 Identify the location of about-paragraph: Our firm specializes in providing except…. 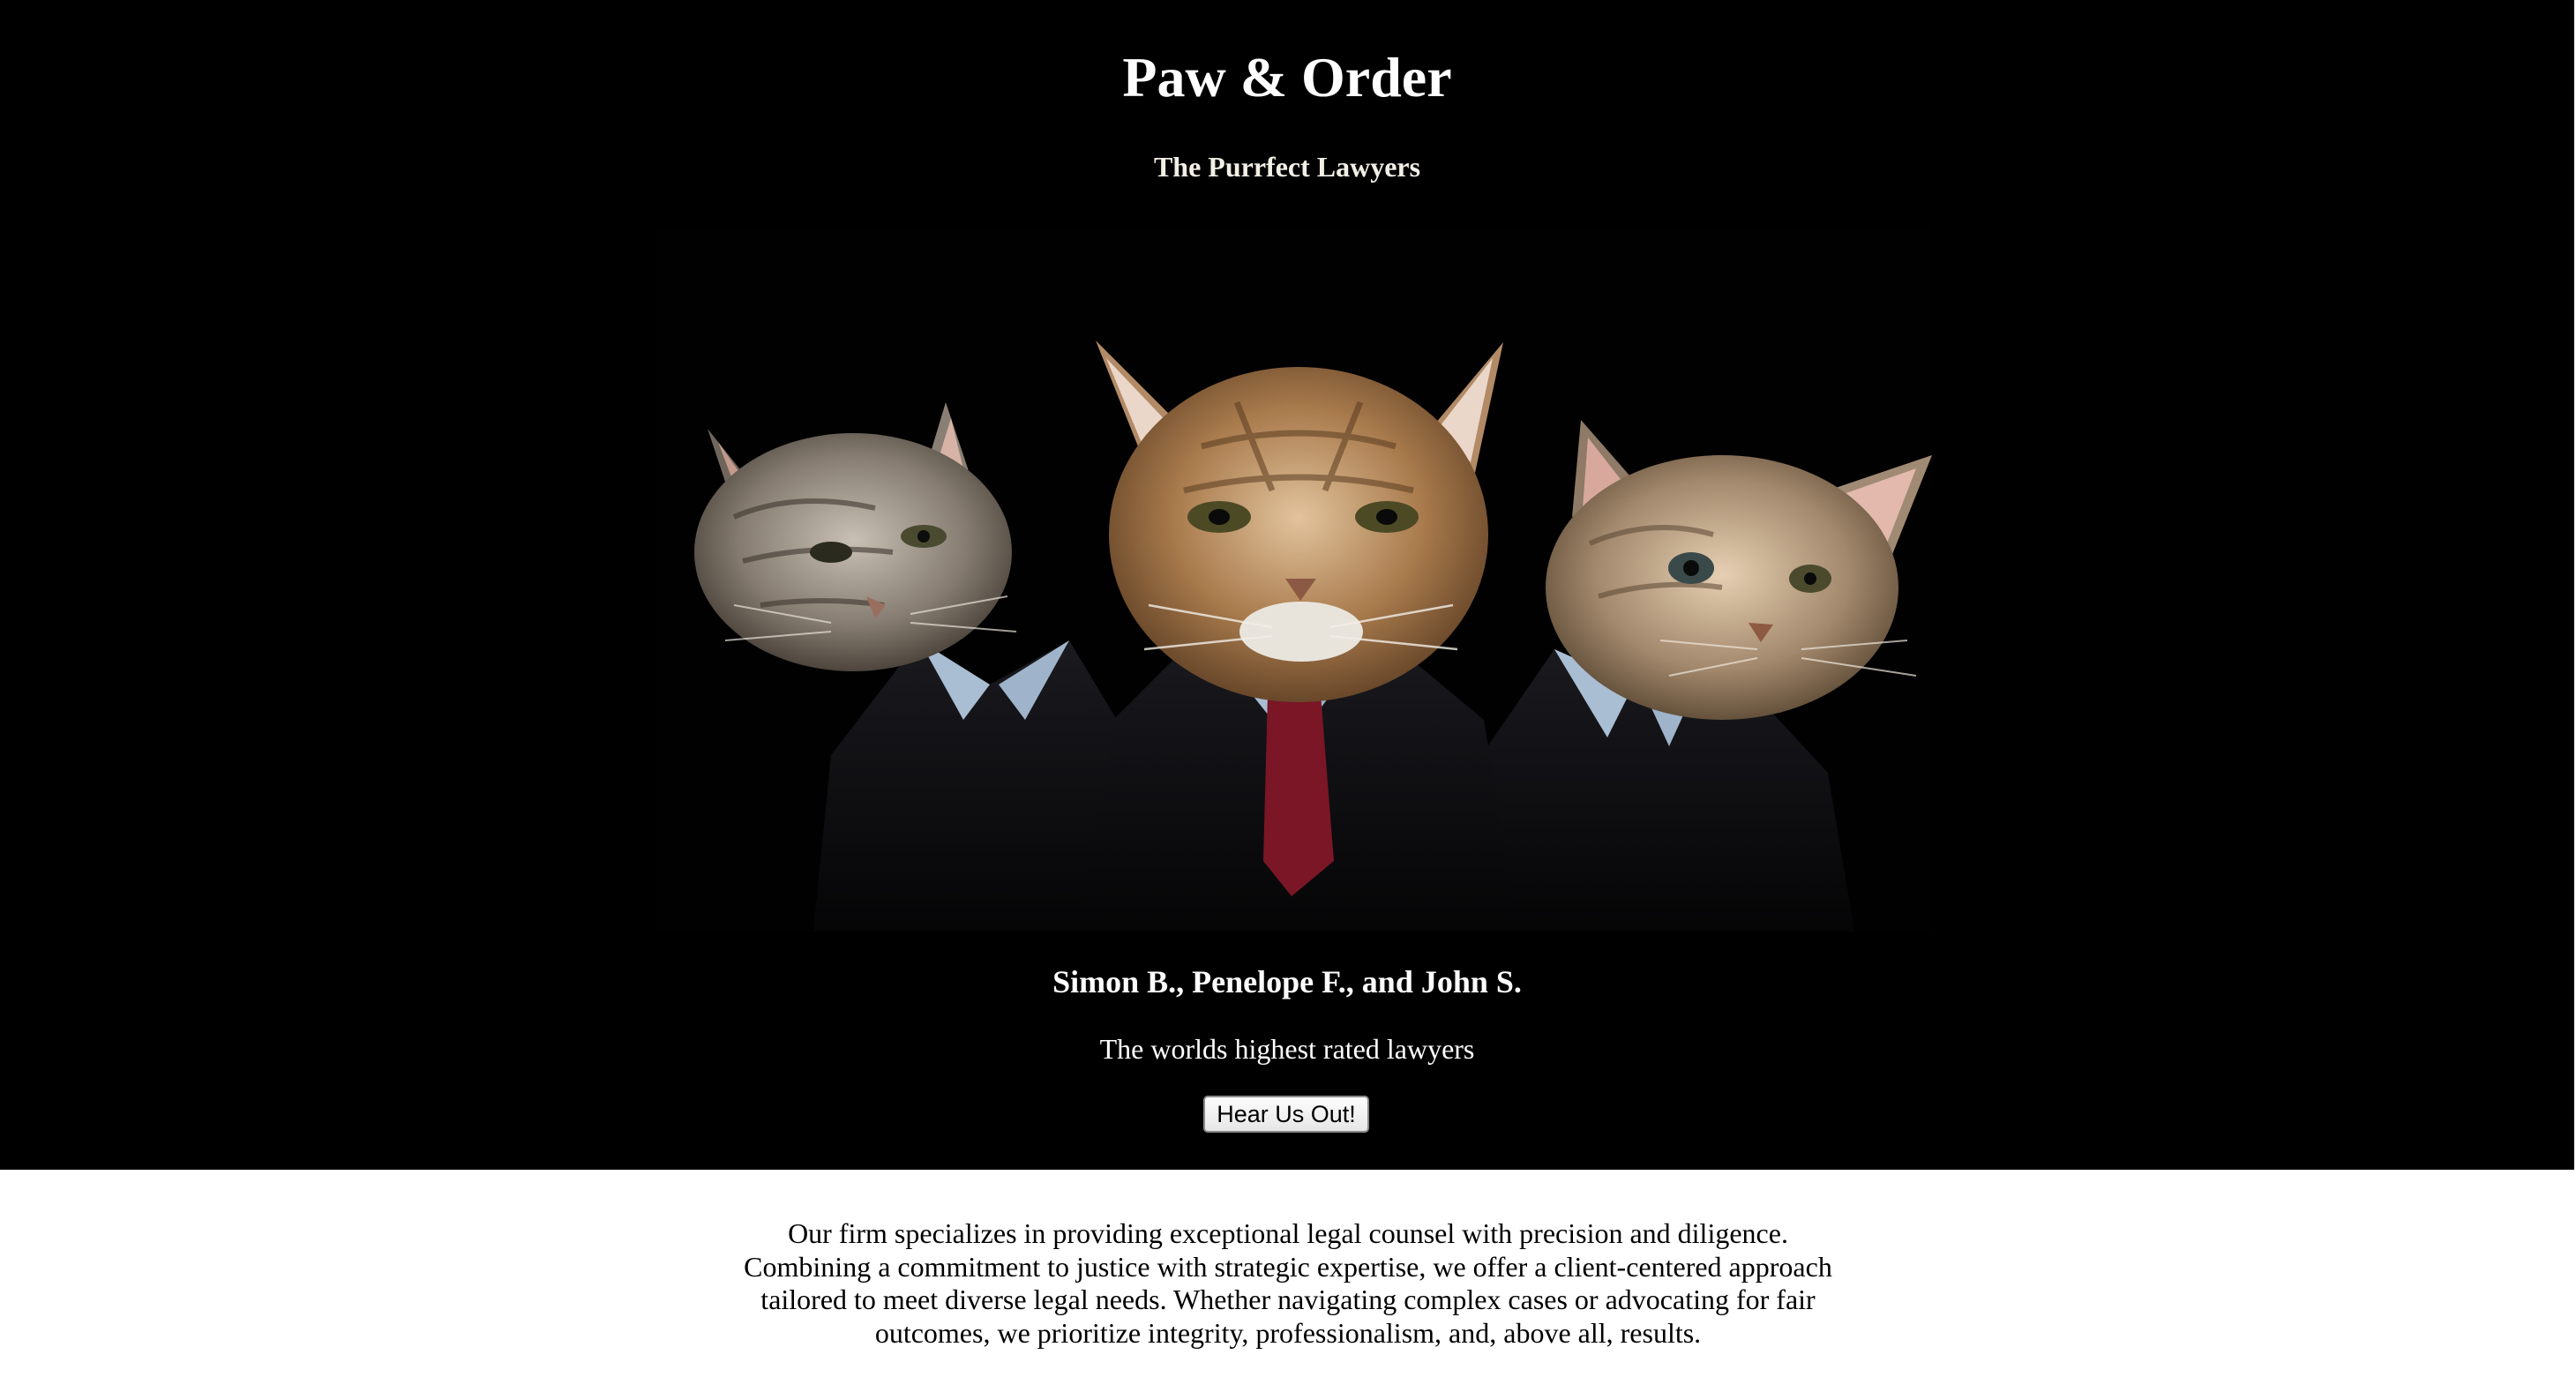
(1288, 1283).